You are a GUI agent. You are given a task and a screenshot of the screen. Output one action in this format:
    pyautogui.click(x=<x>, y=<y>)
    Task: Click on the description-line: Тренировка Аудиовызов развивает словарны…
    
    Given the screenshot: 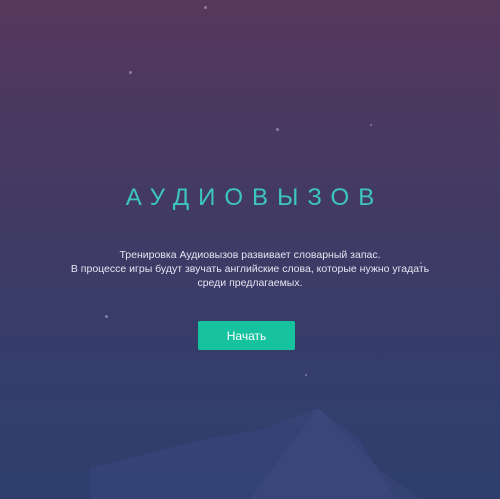 What is the action you would take?
    pyautogui.click(x=250, y=255)
    